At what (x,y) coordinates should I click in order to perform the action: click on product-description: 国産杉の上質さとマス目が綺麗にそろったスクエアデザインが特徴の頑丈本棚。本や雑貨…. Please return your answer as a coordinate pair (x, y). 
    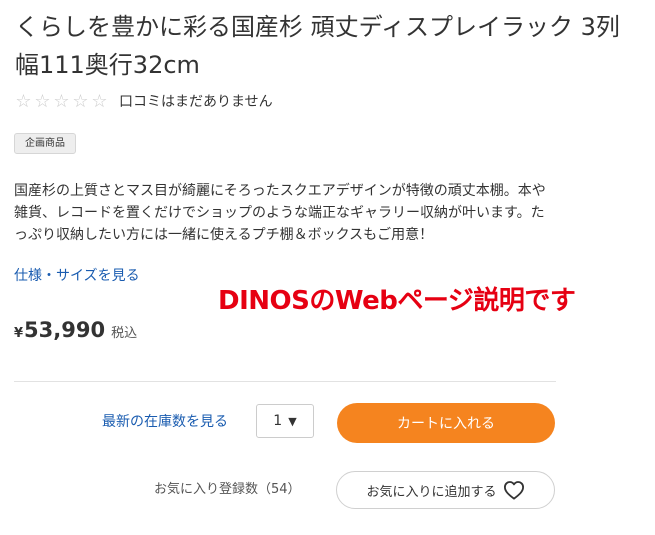
    Looking at the image, I should click on (280, 213).